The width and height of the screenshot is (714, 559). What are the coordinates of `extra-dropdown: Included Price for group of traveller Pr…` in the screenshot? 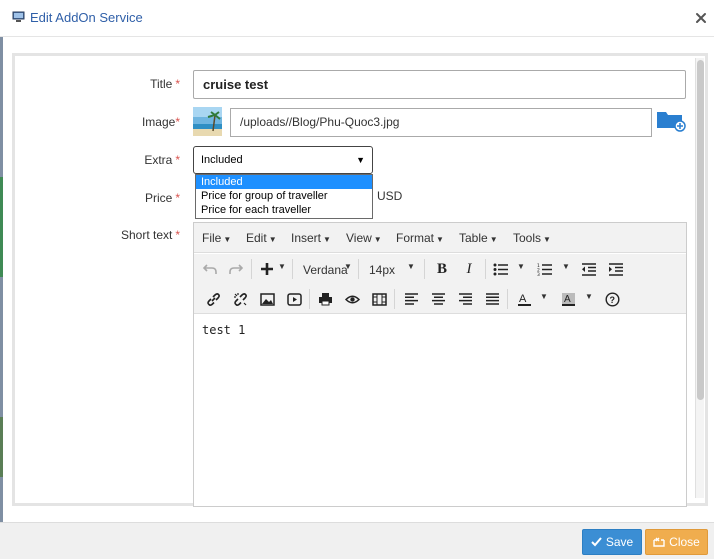 It's located at (284, 196).